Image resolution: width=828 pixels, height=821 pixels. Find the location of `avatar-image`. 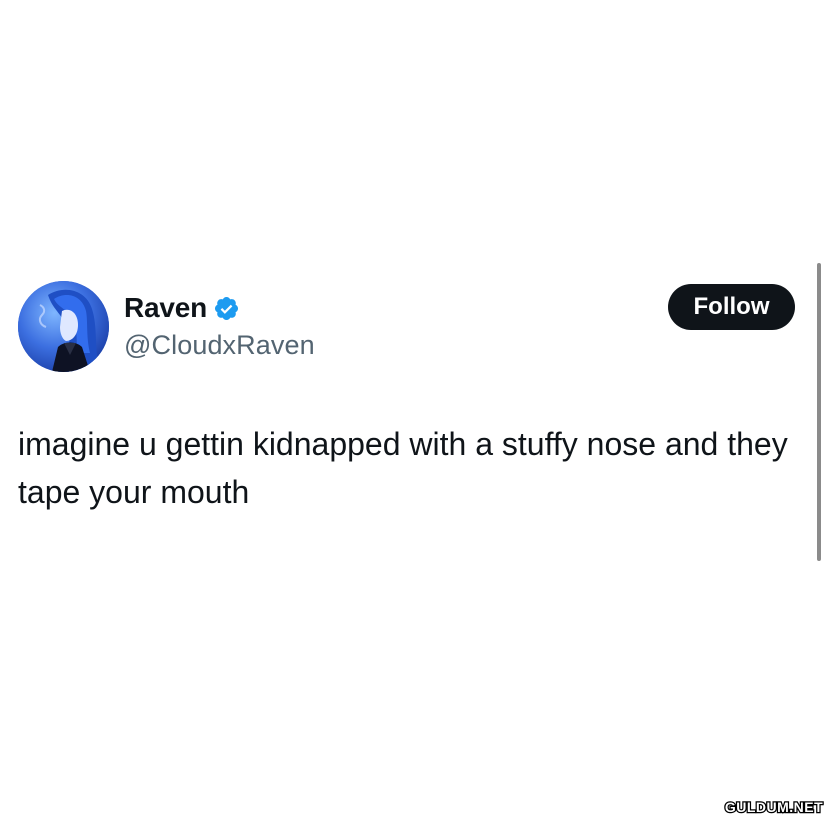

avatar-image is located at coordinates (63, 326).